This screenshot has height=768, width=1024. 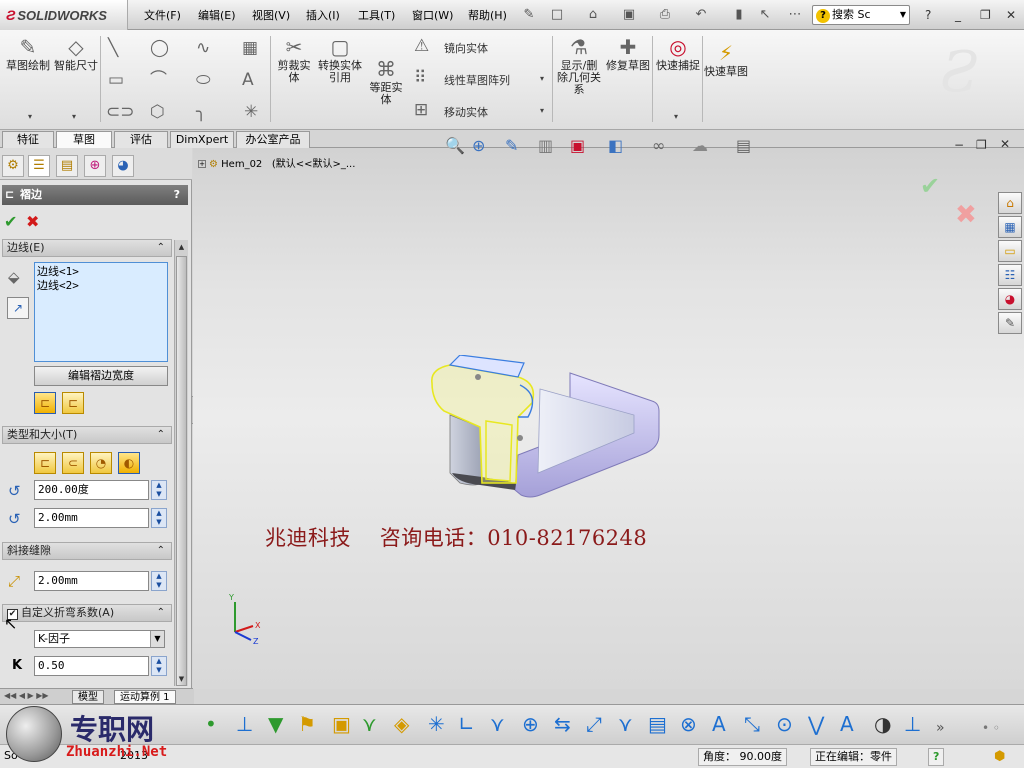 I want to click on display-style-icon: ◧, so click(x=615, y=145).